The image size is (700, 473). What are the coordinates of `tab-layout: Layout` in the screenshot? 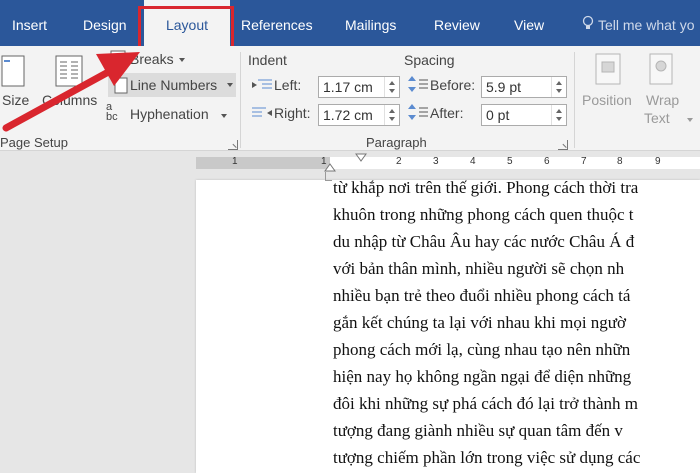 It's located at (187, 23).